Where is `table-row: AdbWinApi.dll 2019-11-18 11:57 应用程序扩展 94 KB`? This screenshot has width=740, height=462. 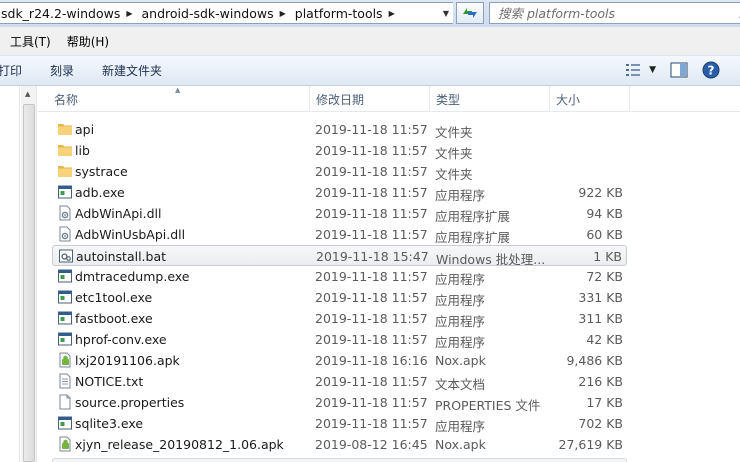
table-row: AdbWinApi.dll 2019-11-18 11:57 应用程序扩展 94 KB is located at coordinates (339, 213).